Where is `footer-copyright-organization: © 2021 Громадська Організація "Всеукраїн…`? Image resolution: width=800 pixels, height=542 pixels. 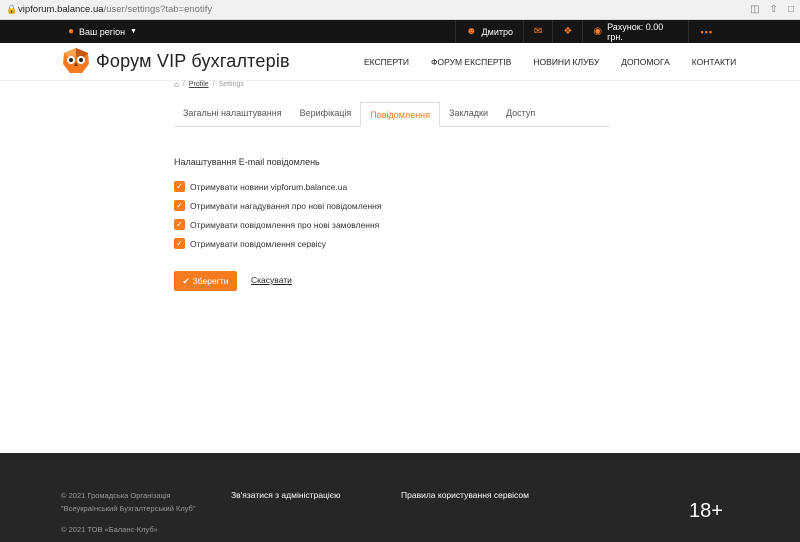 footer-copyright-organization: © 2021 Громадська Організація "Всеукраїн… is located at coordinates (128, 502).